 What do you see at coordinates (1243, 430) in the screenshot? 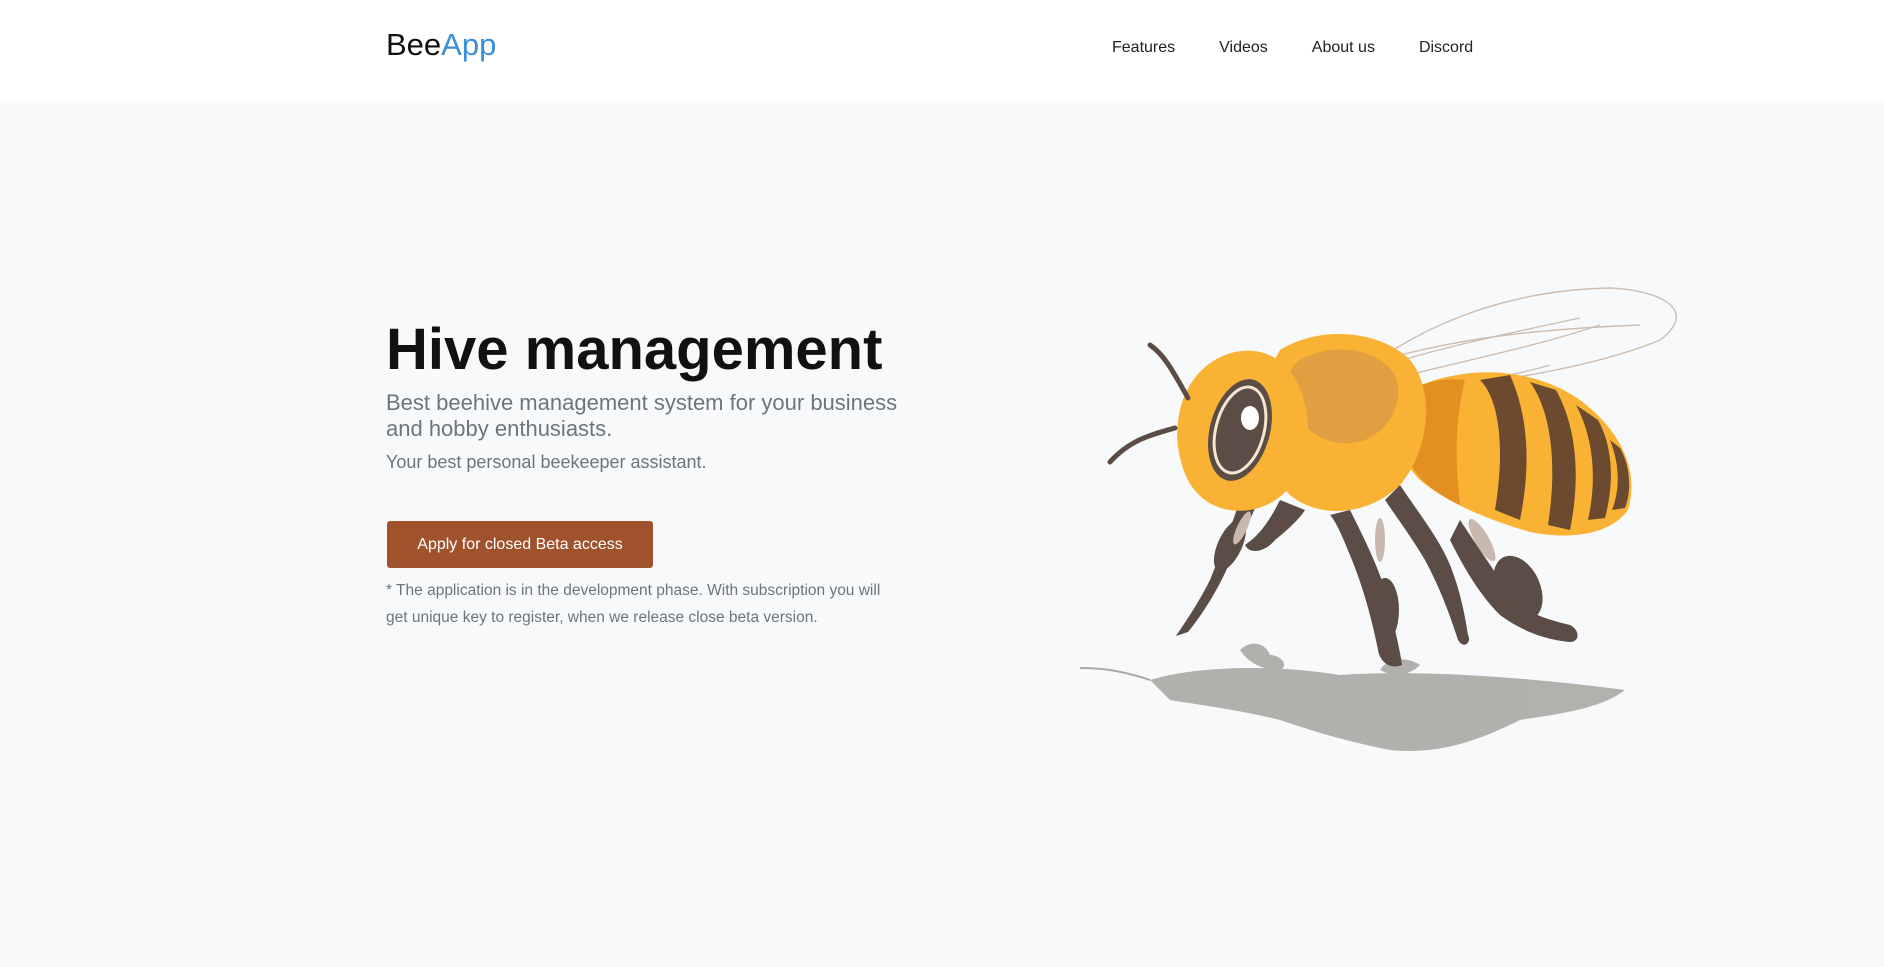
I see `bee-head` at bounding box center [1243, 430].